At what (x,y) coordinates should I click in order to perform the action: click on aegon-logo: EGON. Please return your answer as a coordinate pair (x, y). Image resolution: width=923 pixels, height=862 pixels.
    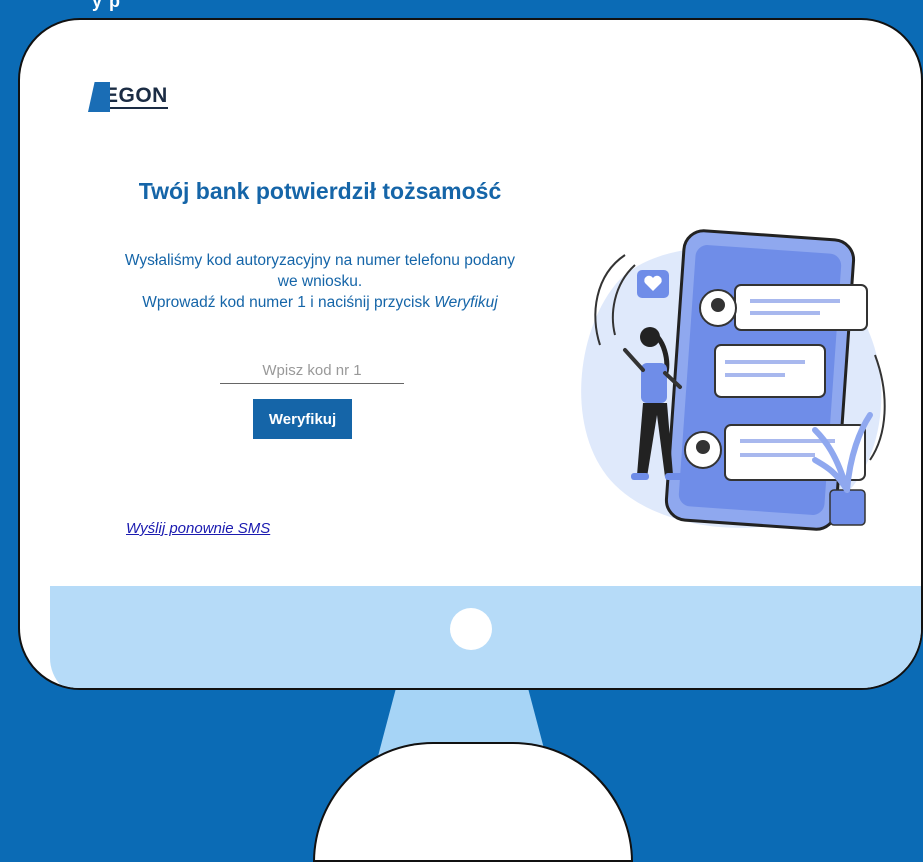
    Looking at the image, I should click on (128, 97).